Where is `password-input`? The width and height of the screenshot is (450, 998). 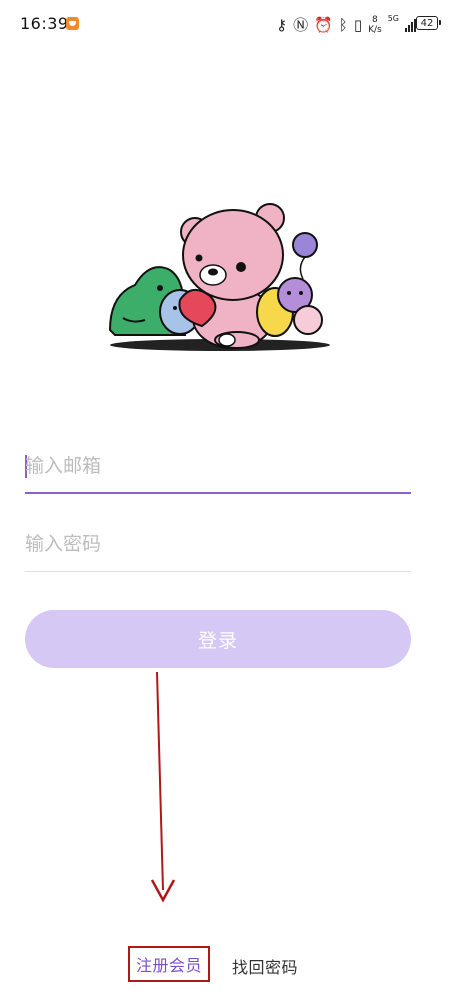 password-input is located at coordinates (218, 544).